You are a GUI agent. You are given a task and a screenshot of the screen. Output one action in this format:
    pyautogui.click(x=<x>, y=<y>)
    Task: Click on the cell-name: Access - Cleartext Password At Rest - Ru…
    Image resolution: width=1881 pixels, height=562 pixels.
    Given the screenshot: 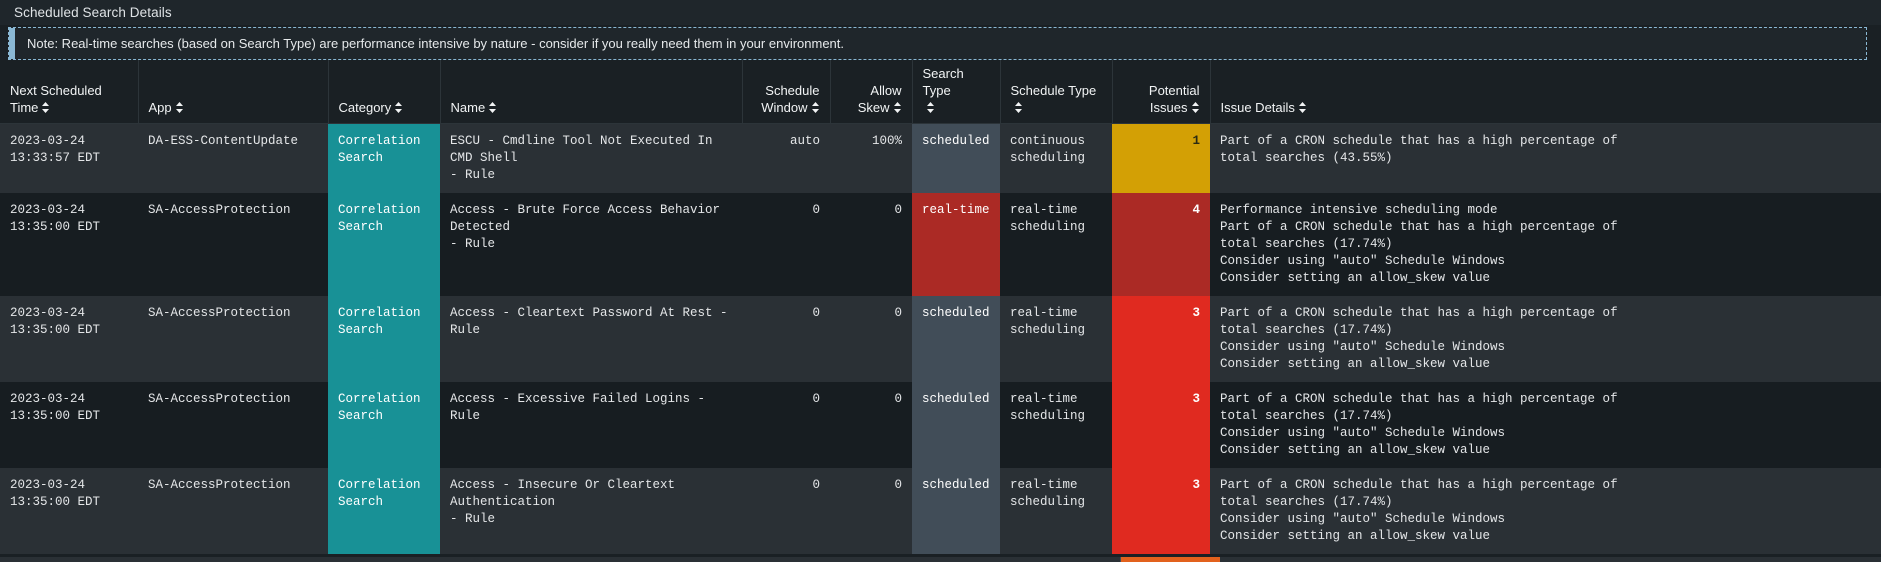 What is the action you would take?
    pyautogui.click(x=591, y=339)
    